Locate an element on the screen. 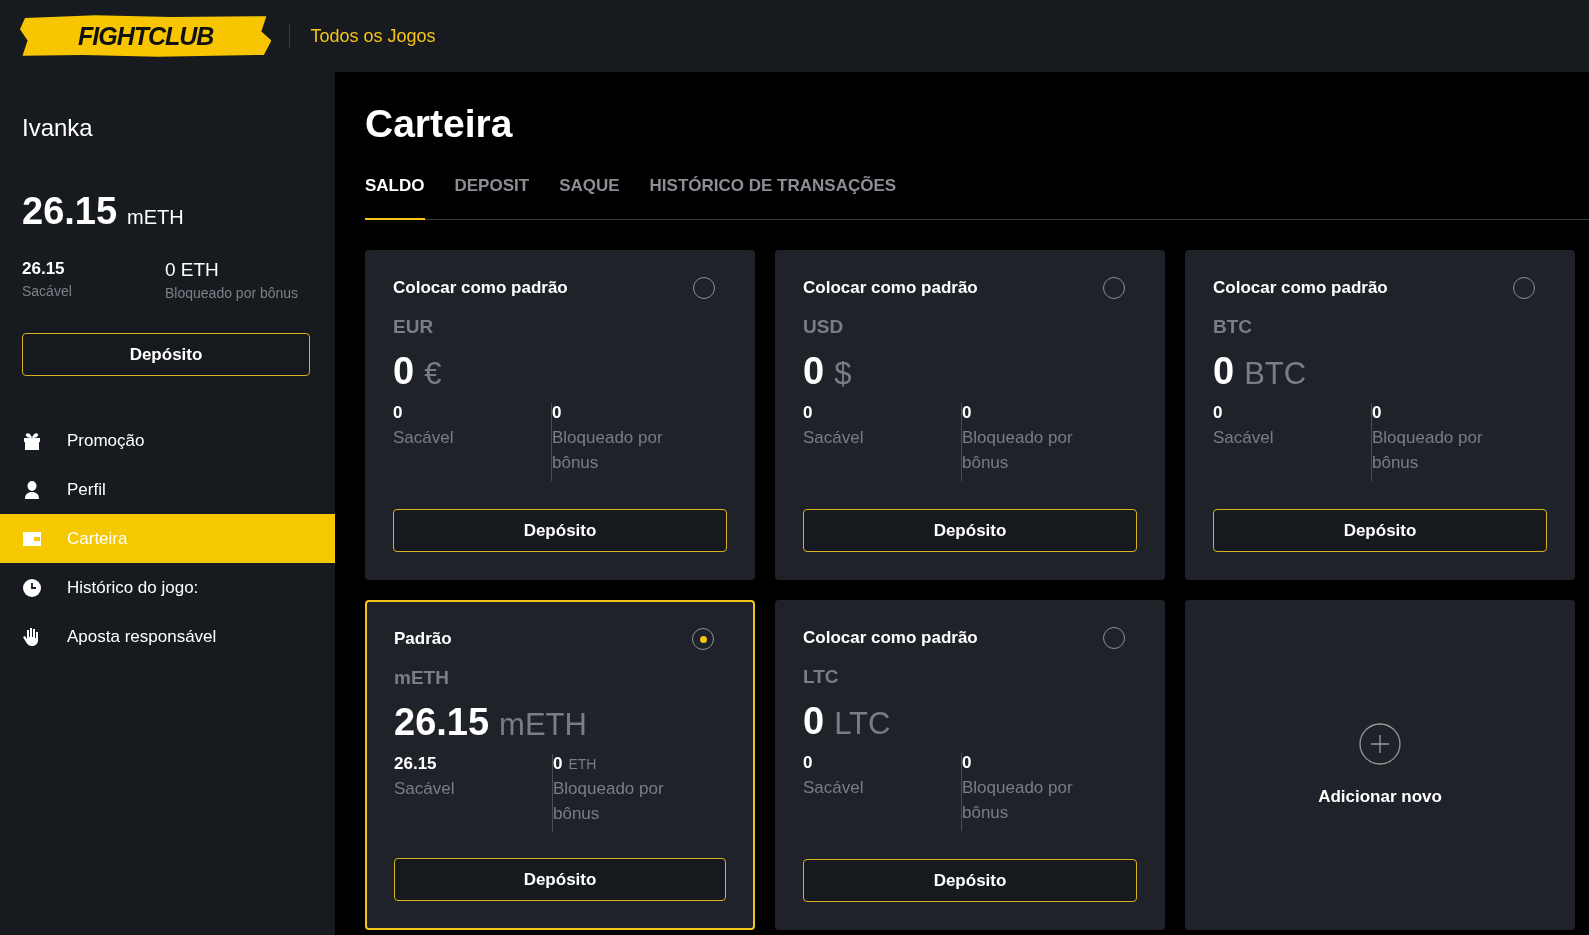 Image resolution: width=1589 pixels, height=935 pixels. add-card: Adicionar novo is located at coordinates (1380, 765).